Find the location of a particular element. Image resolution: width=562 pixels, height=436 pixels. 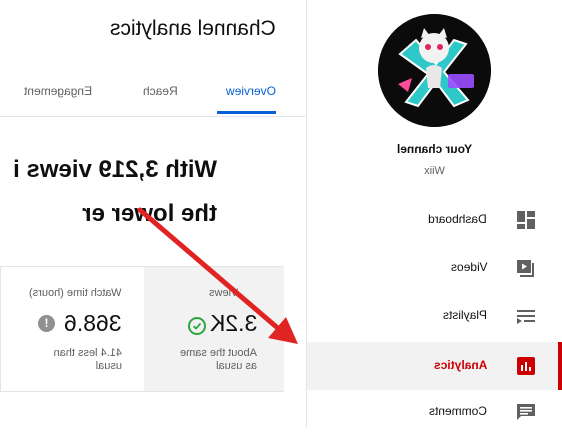

sidebar-item-dashboard: Dashboard is located at coordinates (434, 220).